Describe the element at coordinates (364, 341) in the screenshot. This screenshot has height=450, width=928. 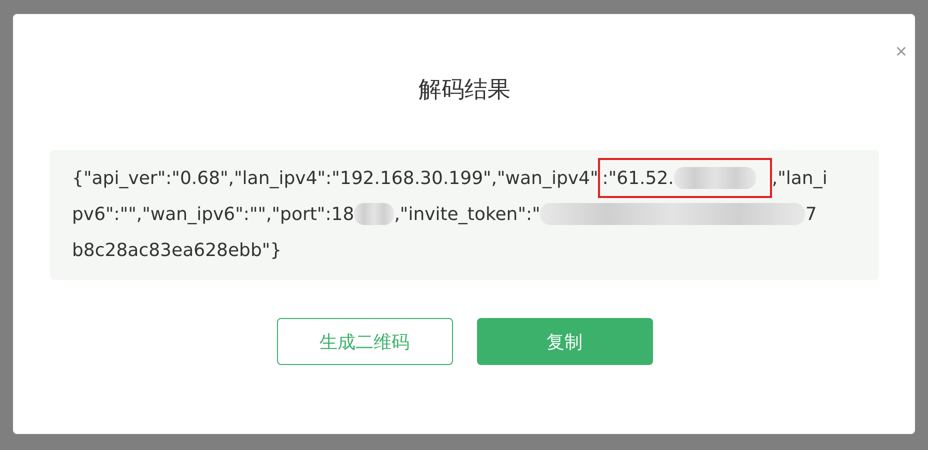
I see `generate-qr-button: 生成二维码` at that location.